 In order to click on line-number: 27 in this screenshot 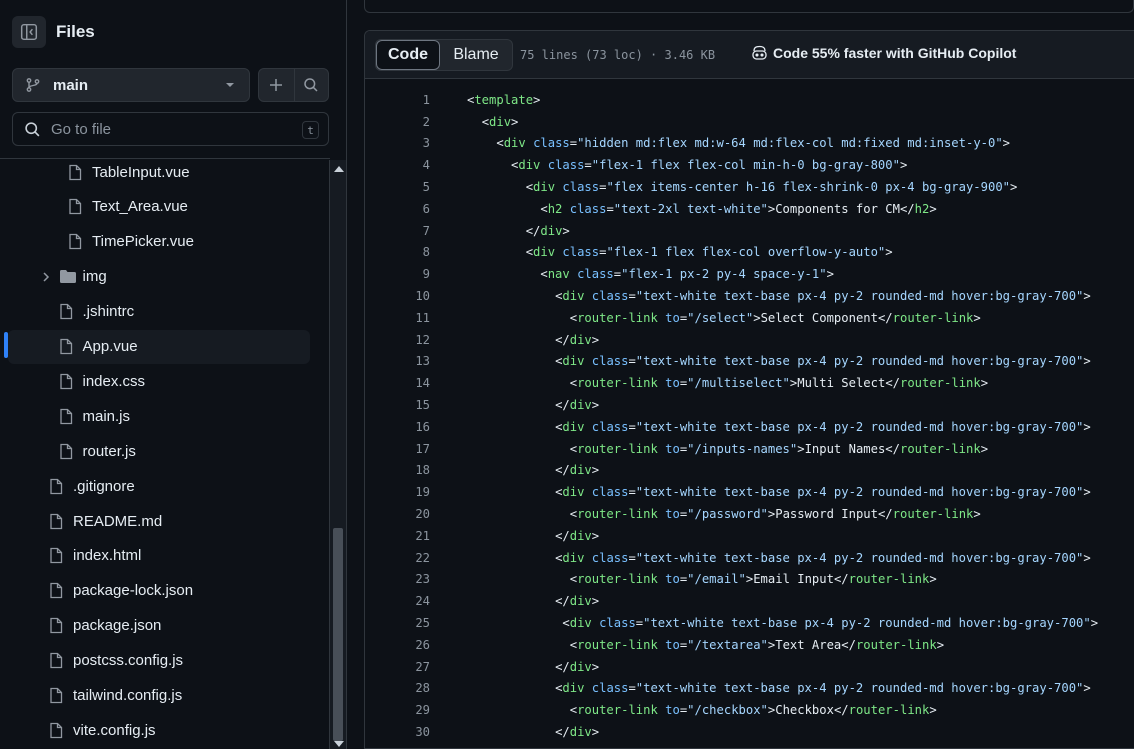, I will do `click(422, 667)`.